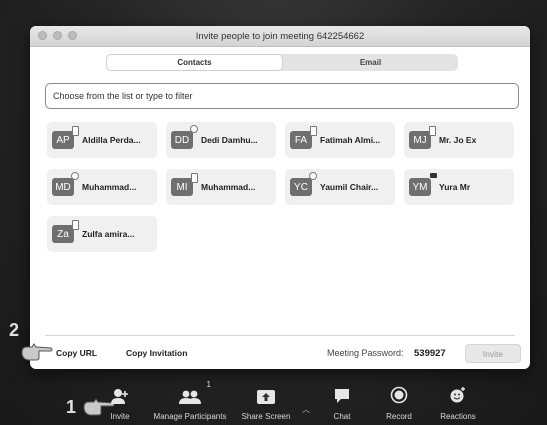 This screenshot has height=425, width=547. I want to click on video-icon, so click(433, 175).